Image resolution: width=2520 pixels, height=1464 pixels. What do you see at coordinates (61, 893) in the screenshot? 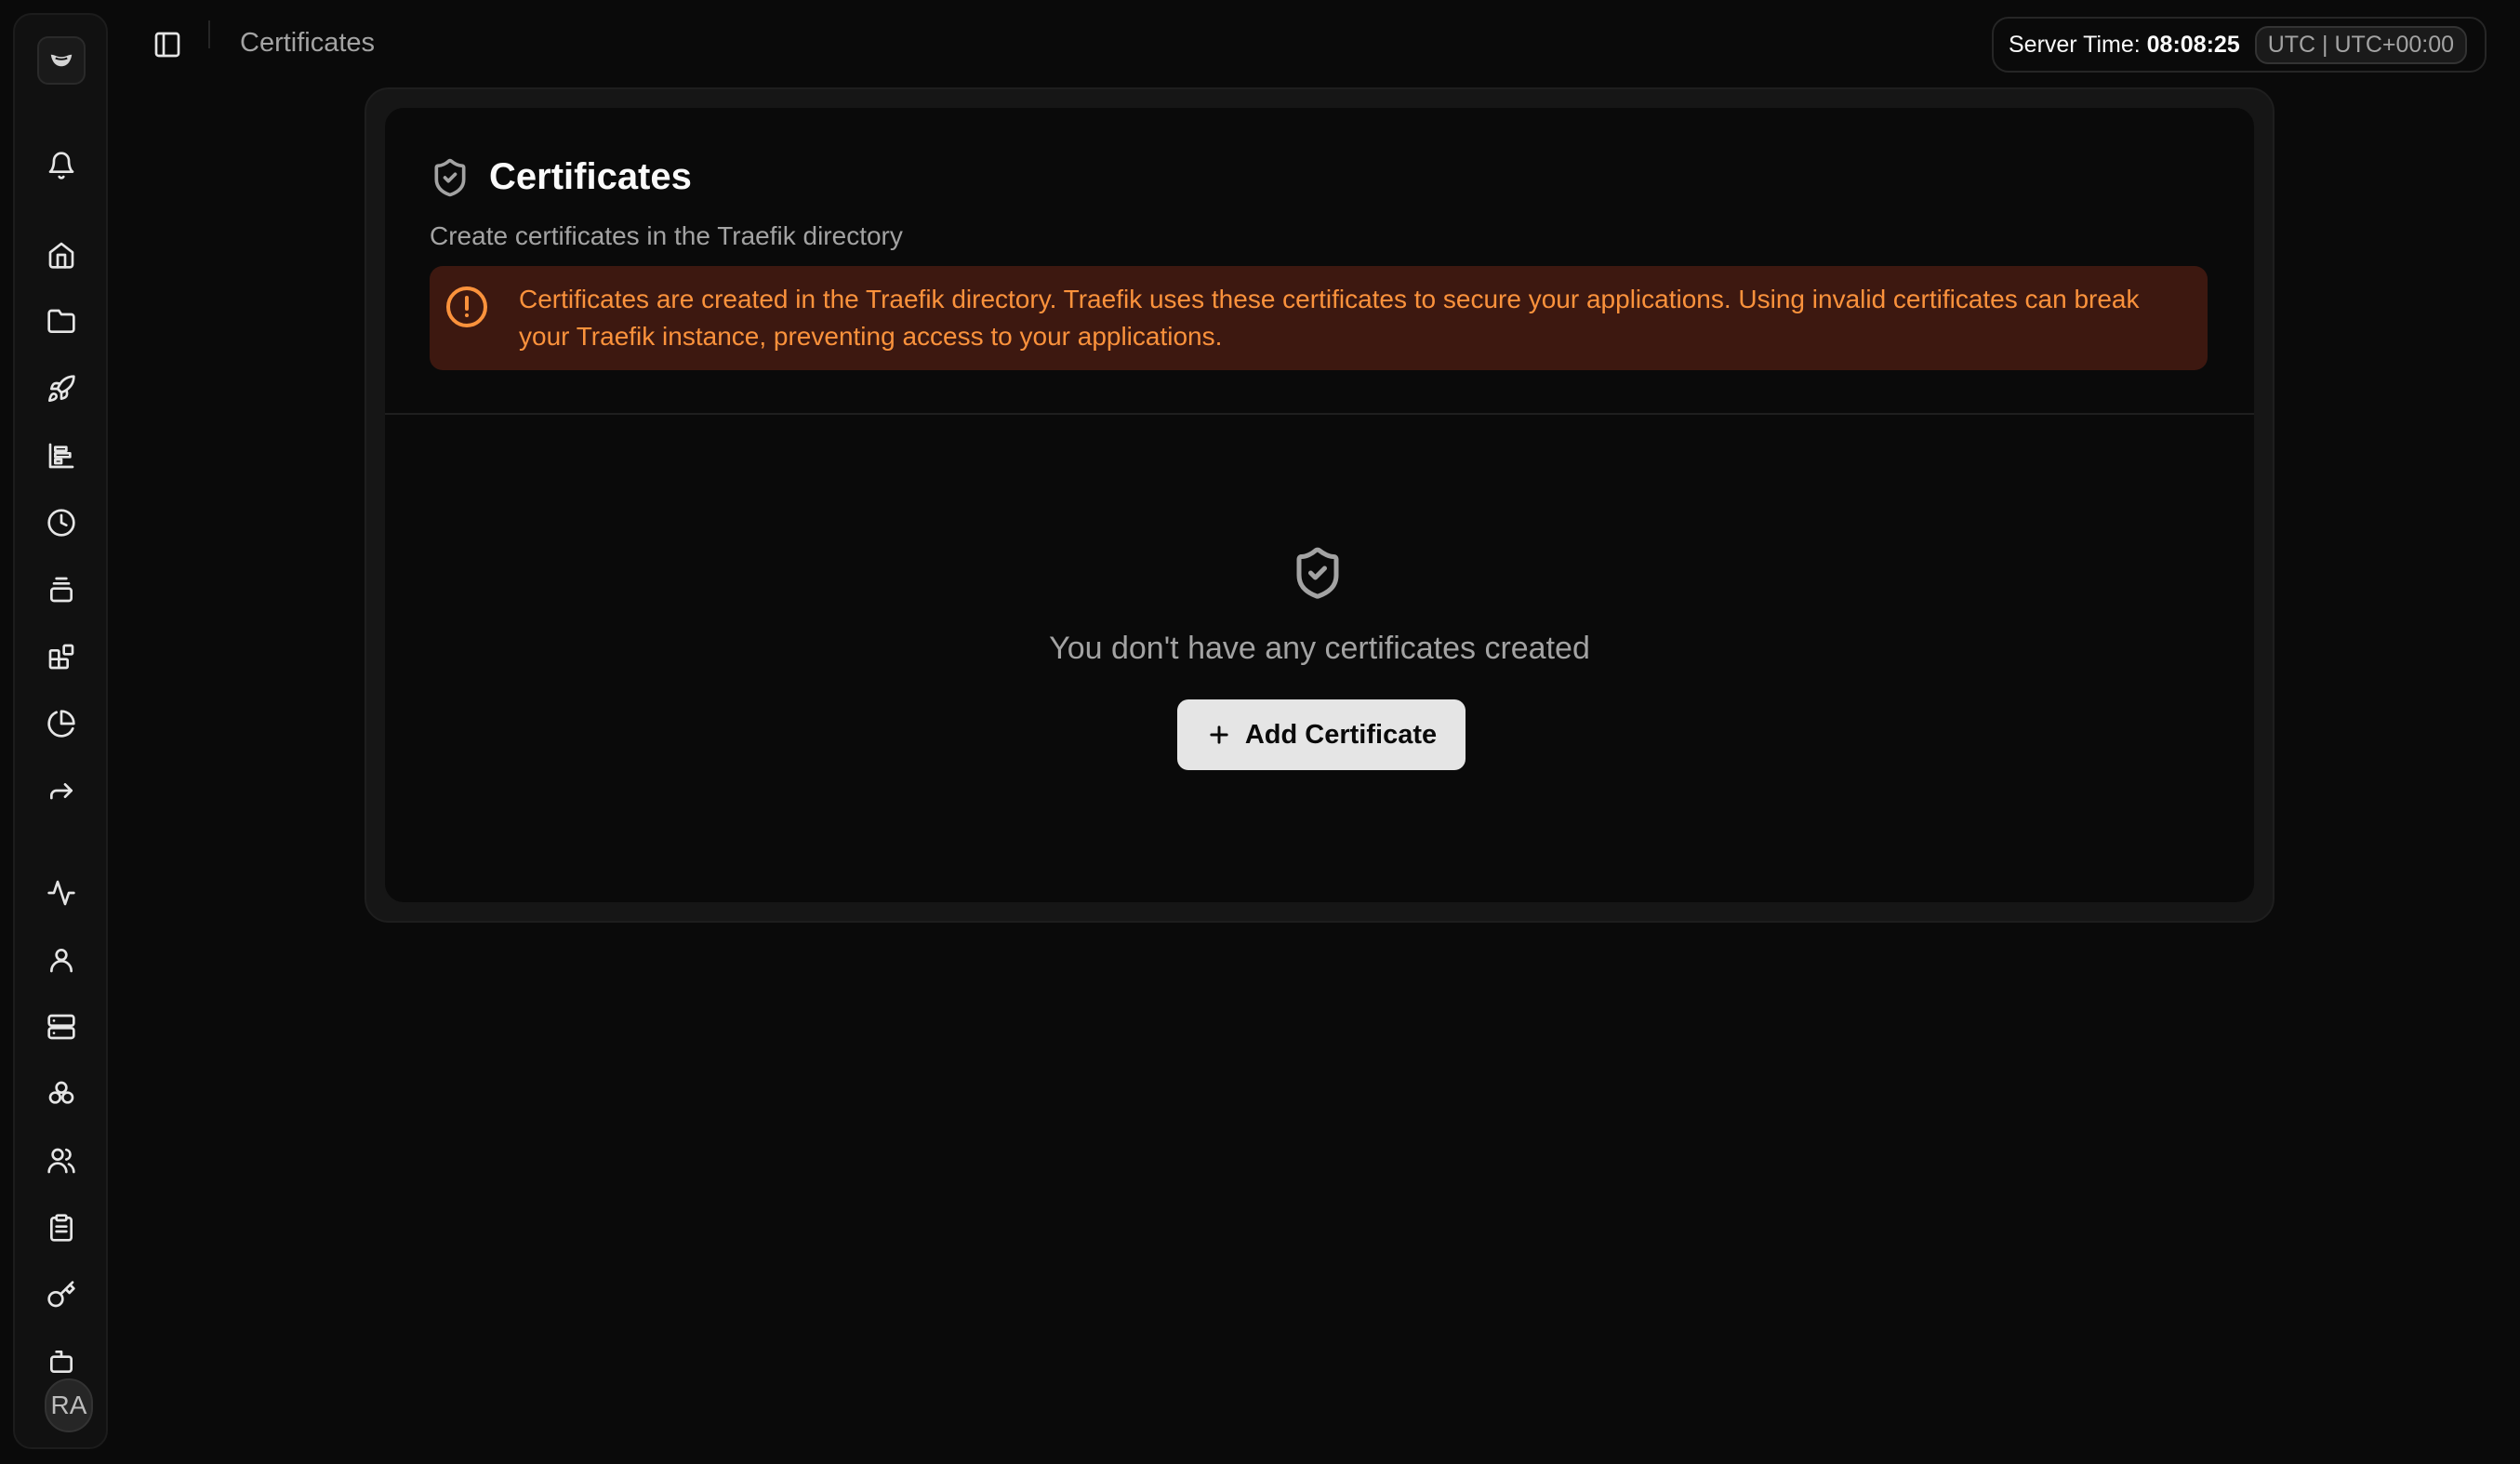
I see `activity-icon` at bounding box center [61, 893].